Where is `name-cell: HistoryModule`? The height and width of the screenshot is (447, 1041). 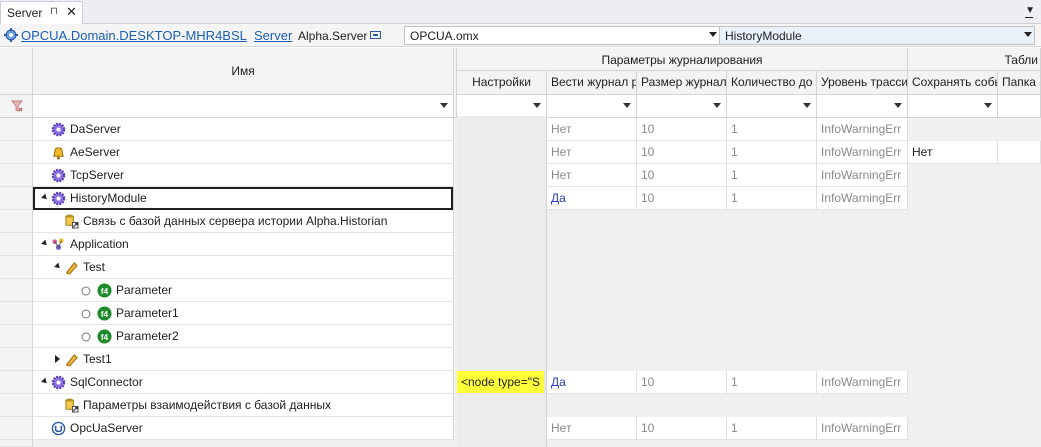
name-cell: HistoryModule is located at coordinates (243, 198).